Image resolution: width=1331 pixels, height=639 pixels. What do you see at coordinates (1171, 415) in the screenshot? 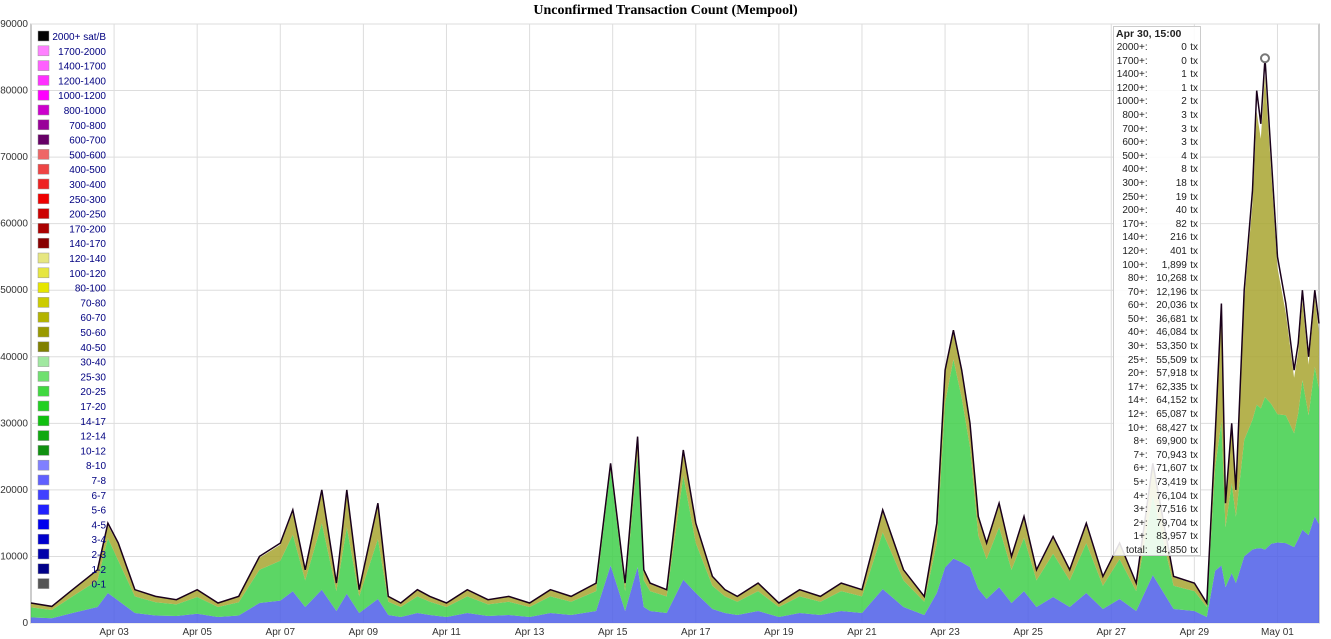
I see `tooltip-value: 65,087` at bounding box center [1171, 415].